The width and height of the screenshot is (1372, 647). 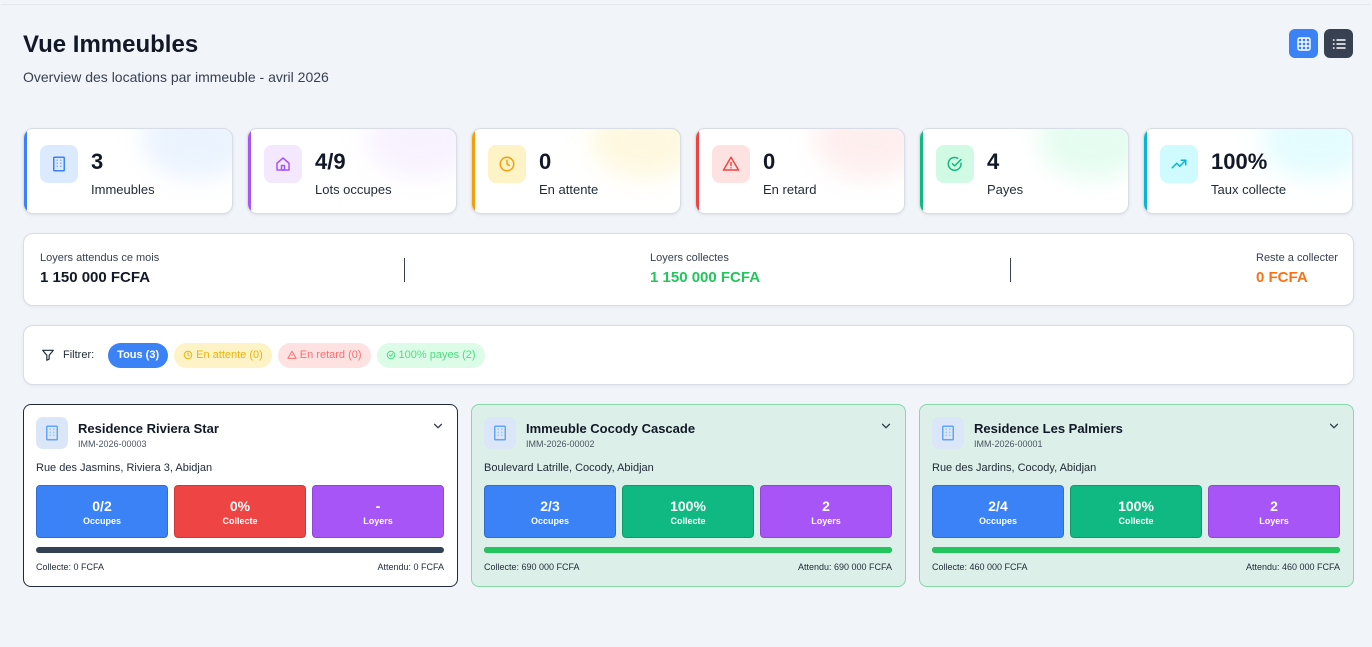 I want to click on card-footer: Collecte: 0 FCFA Attendu: 0 FCFA, so click(x=240, y=567).